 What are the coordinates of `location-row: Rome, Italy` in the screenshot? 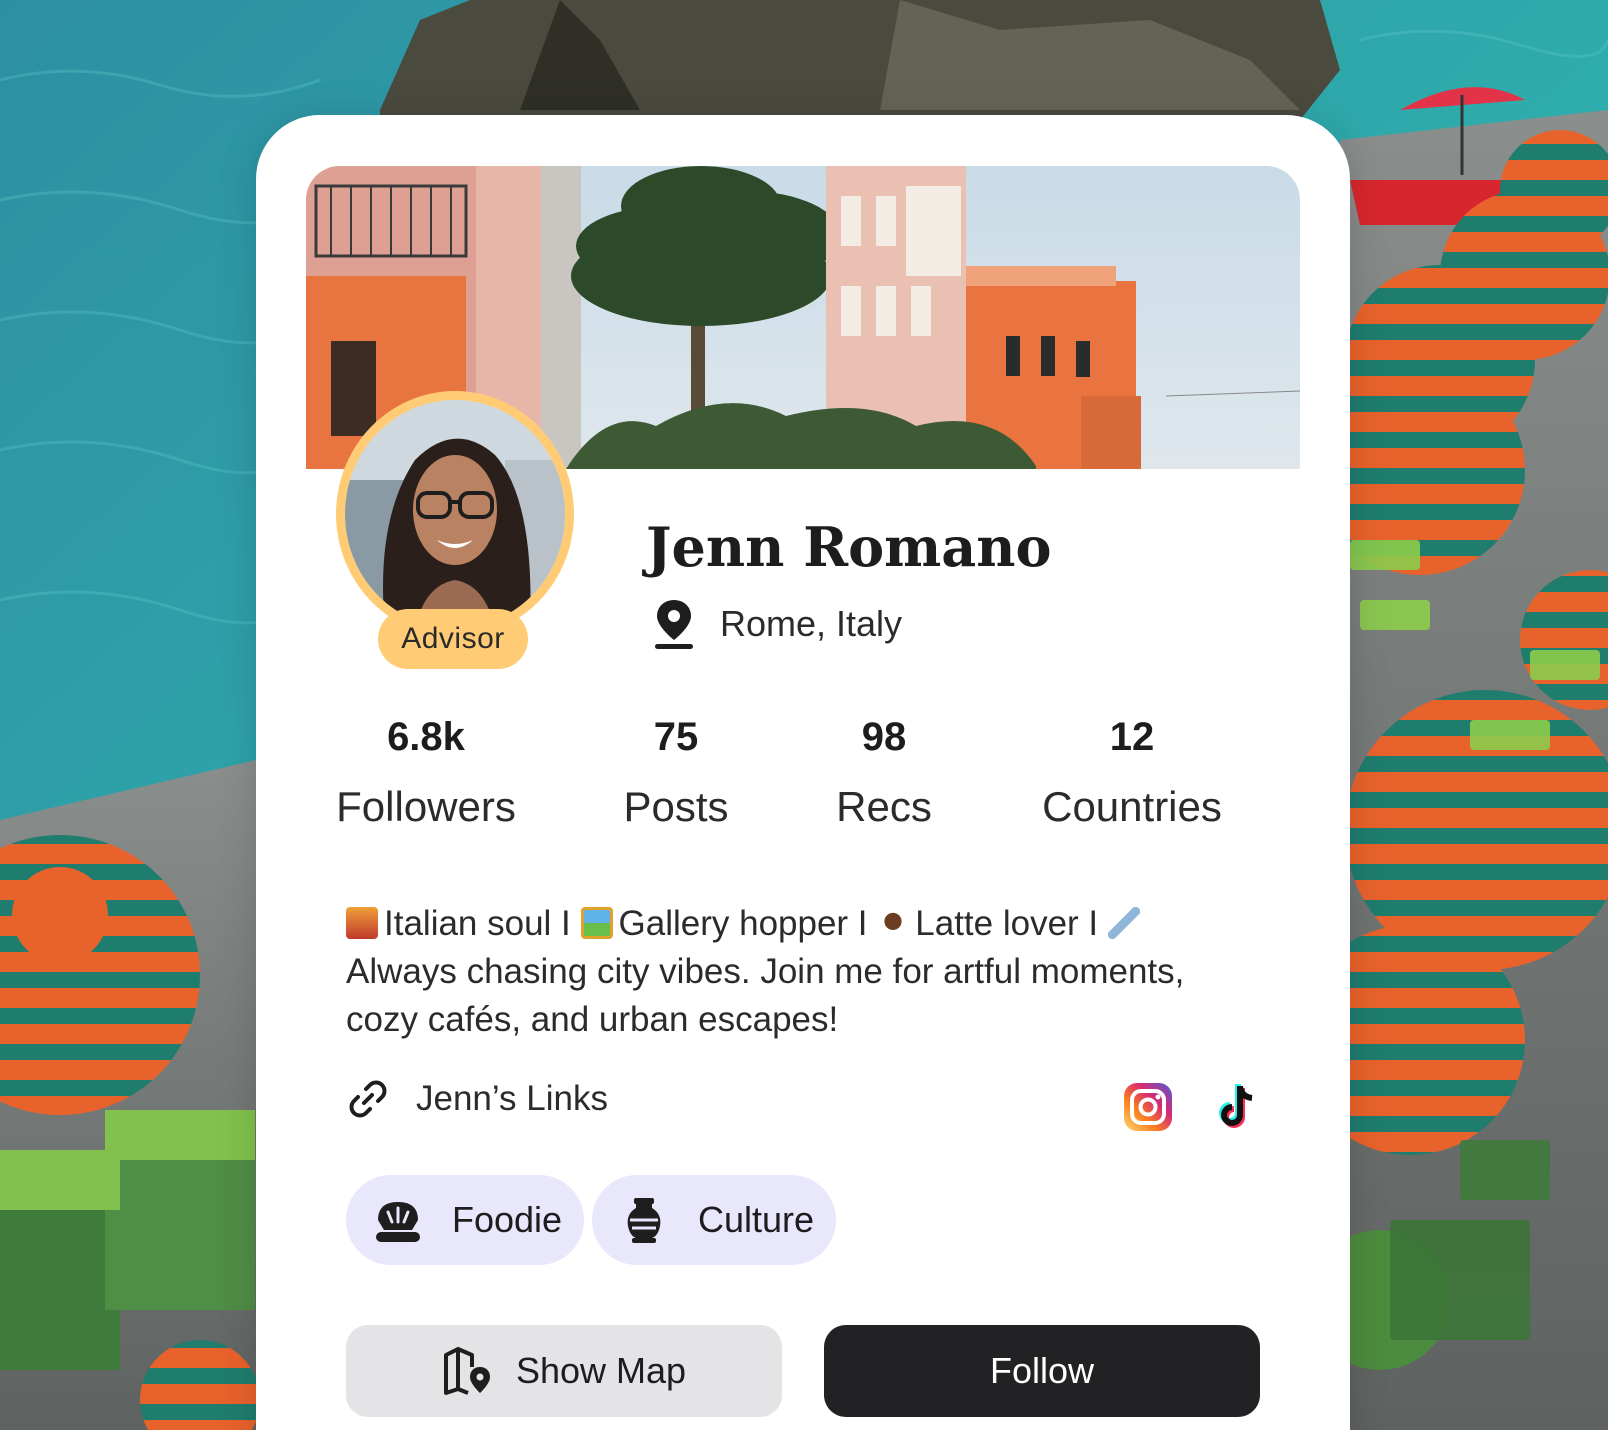 It's located at (777, 624).